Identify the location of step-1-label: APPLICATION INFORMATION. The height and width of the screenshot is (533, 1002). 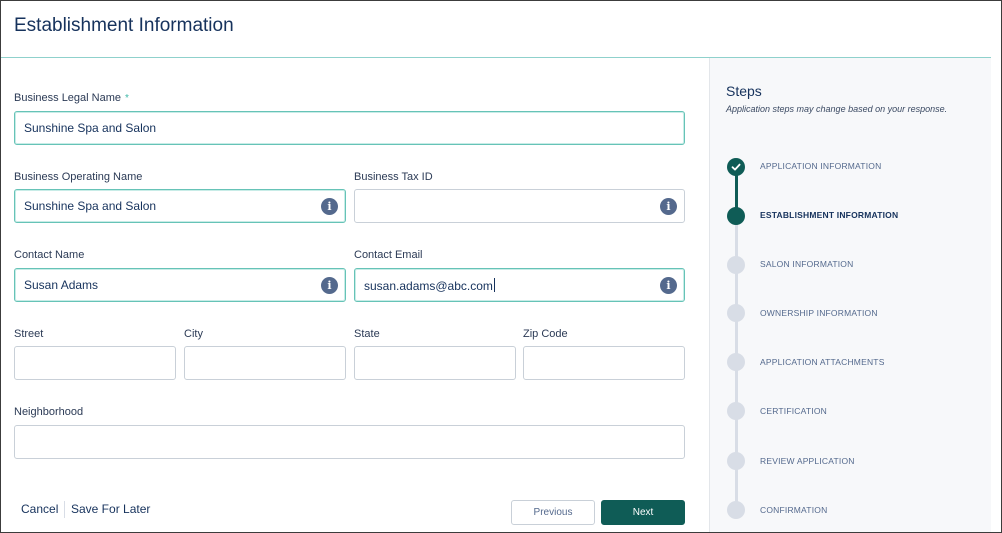
(821, 166).